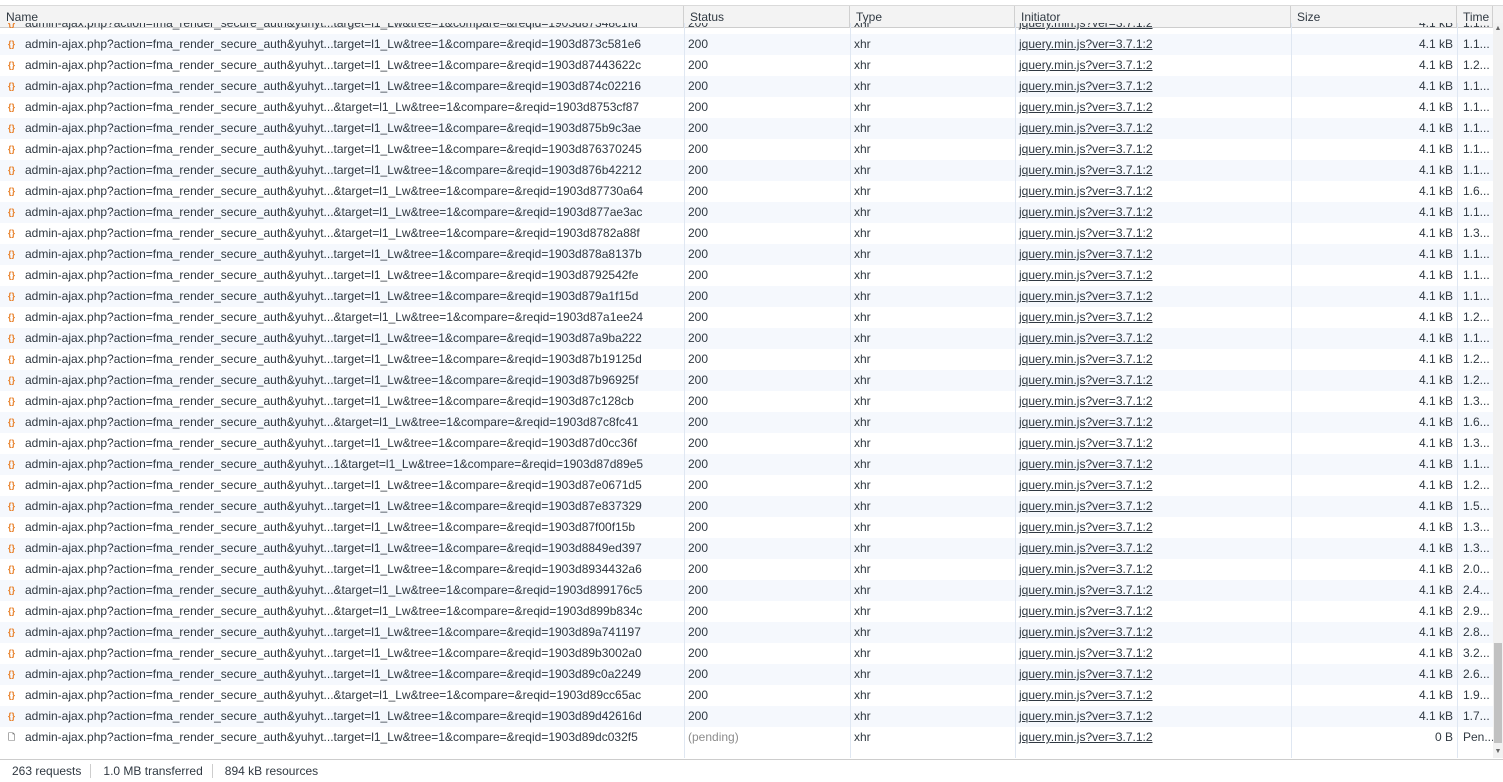 Image resolution: width=1503 pixels, height=782 pixels. What do you see at coordinates (1498, 693) in the screenshot?
I see `scrollbar-thumb` at bounding box center [1498, 693].